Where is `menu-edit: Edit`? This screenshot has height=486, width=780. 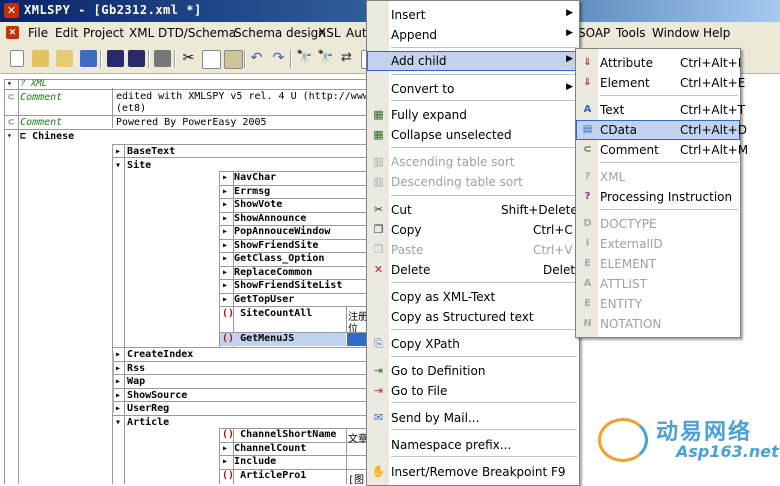
menu-edit: Edit is located at coordinates (66, 33).